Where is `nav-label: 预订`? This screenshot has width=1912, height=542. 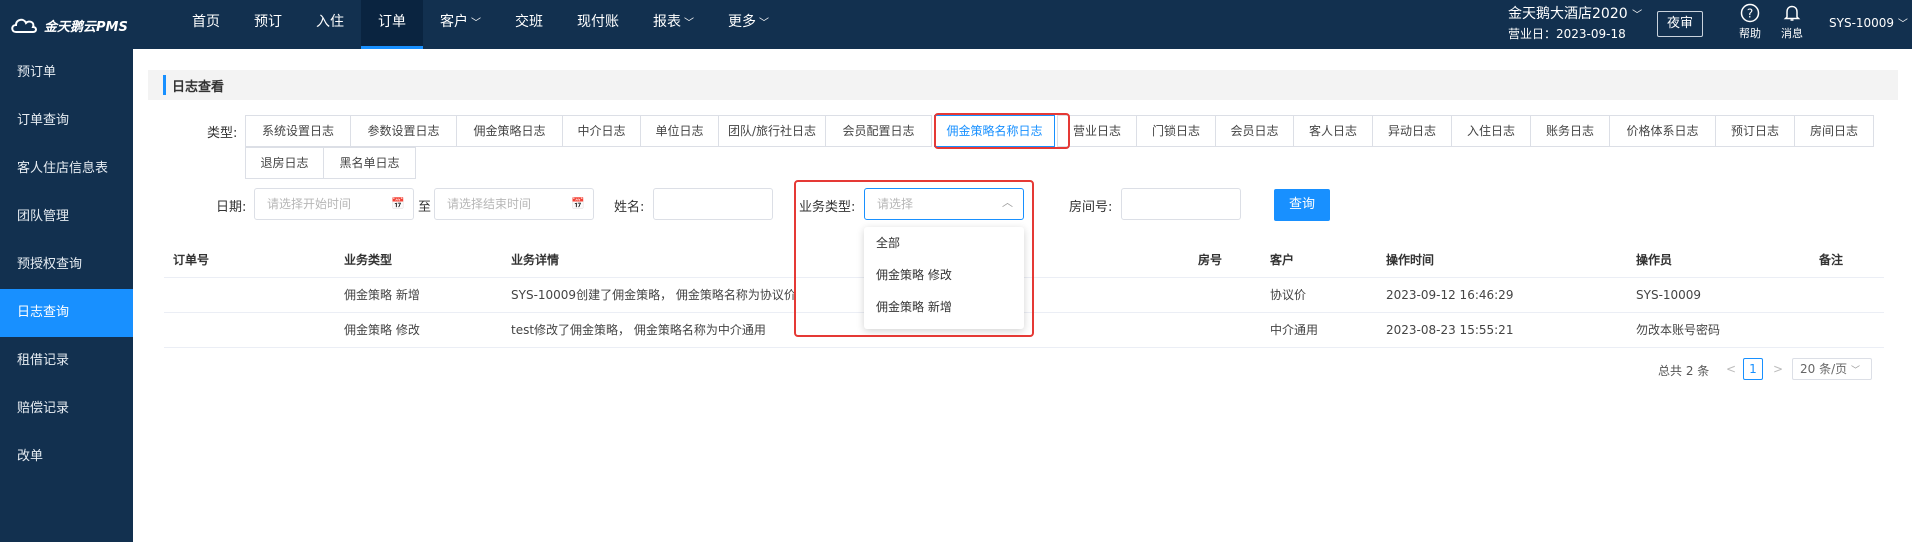 nav-label: 预订 is located at coordinates (268, 22).